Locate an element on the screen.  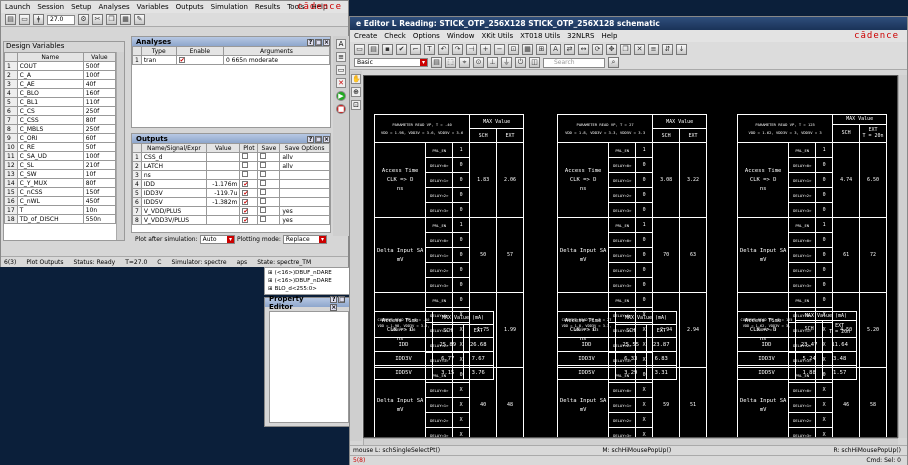
setup-icon: ⚙ is located at coordinates (83, 19).